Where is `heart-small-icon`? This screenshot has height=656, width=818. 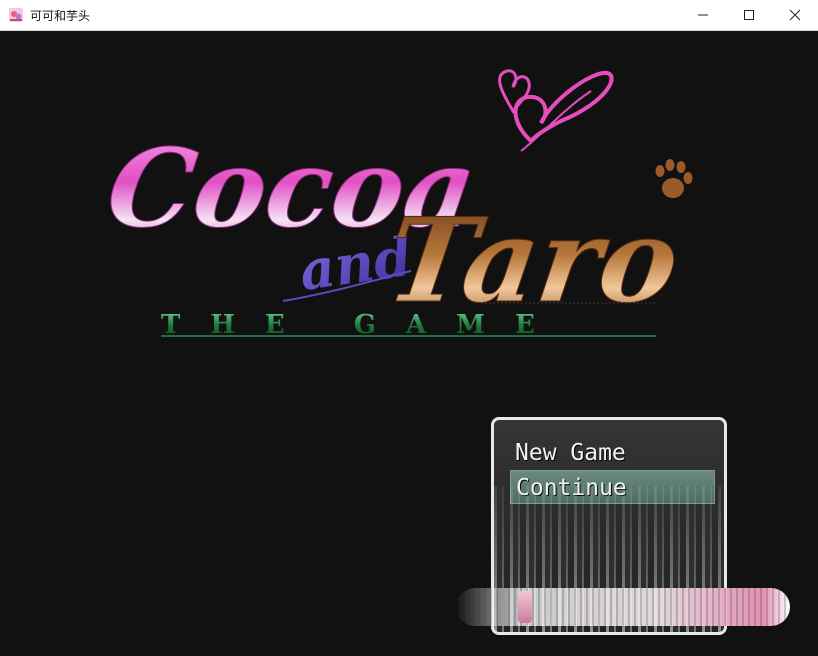 heart-small-icon is located at coordinates (514, 91).